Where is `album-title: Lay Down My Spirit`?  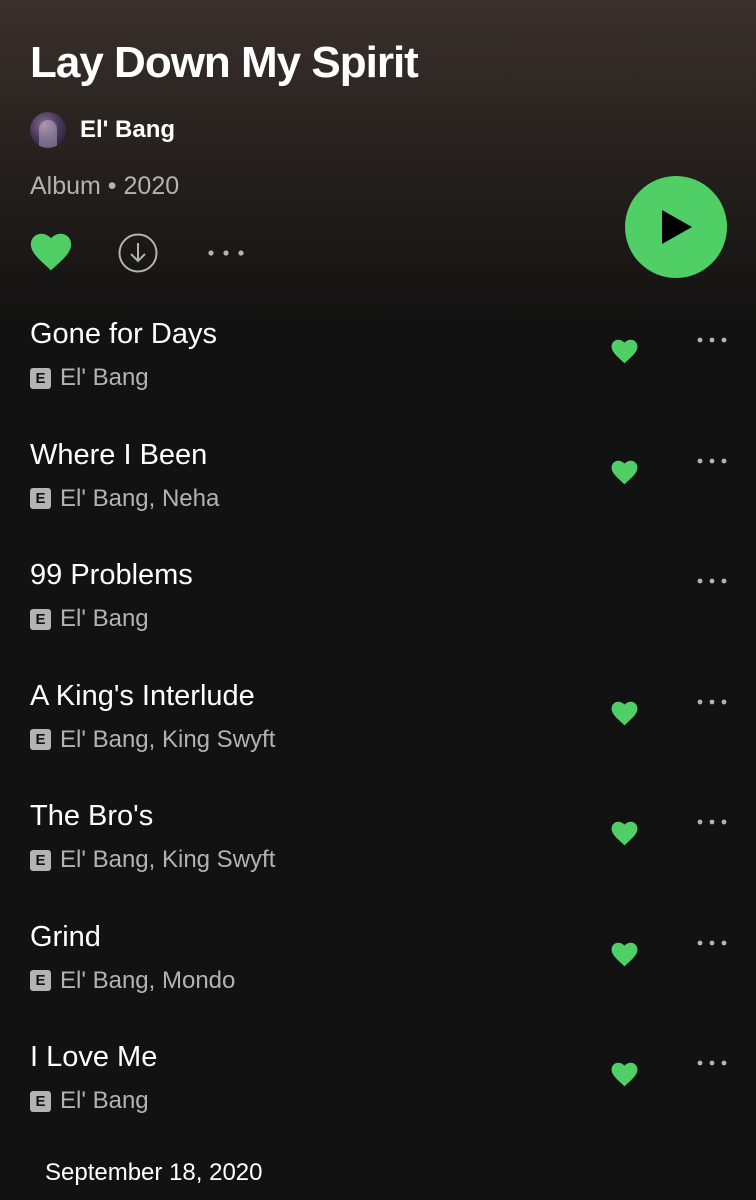 album-title: Lay Down My Spirit is located at coordinates (224, 62).